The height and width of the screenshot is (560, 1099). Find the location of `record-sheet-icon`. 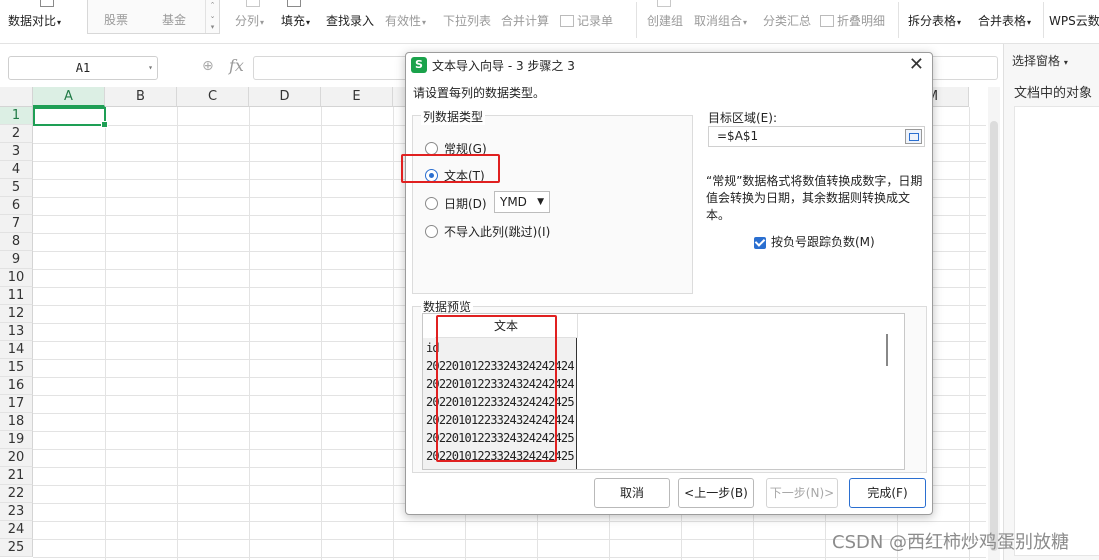

record-sheet-icon is located at coordinates (567, 21).